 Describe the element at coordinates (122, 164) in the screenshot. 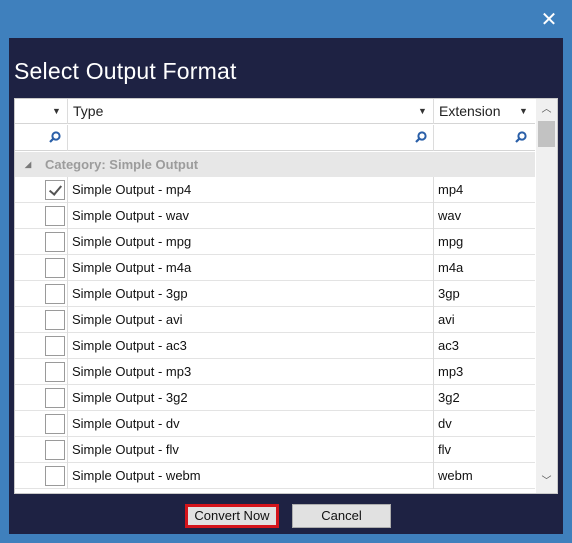

I see `category-label: Category: Simple Output` at that location.